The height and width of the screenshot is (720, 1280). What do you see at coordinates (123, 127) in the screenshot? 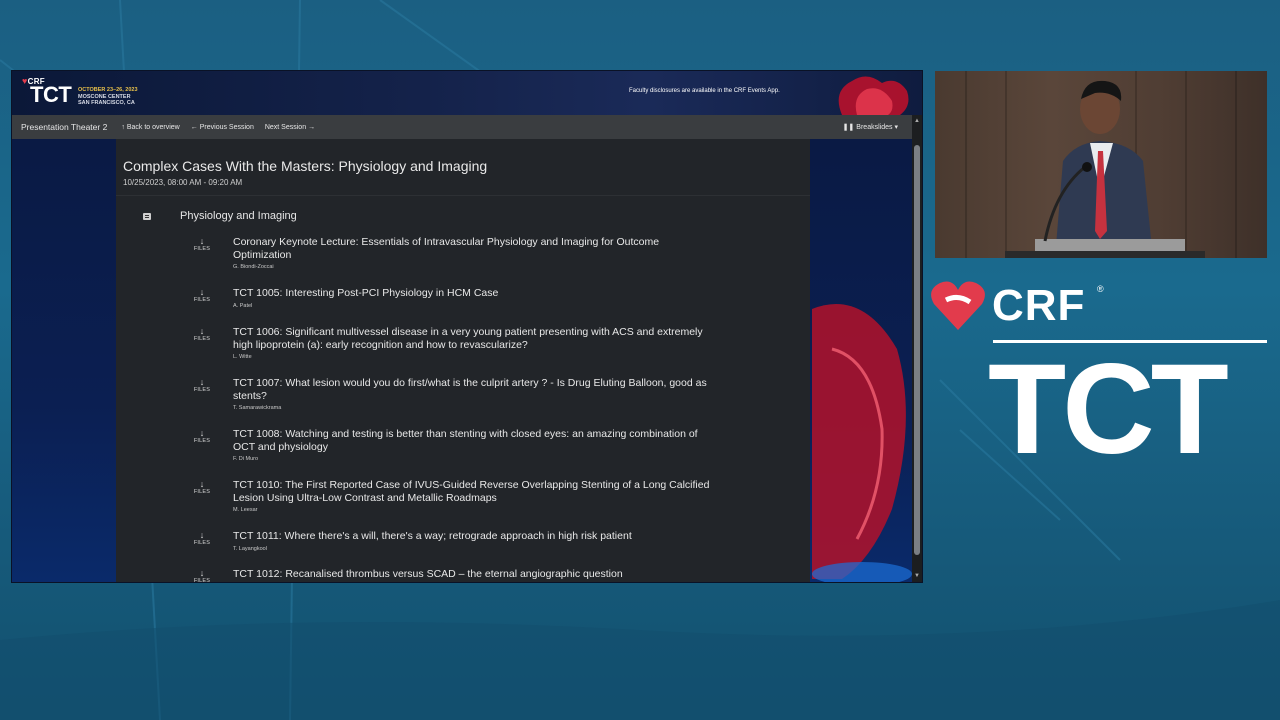
I see `arrow-up-icon: ↑` at bounding box center [123, 127].